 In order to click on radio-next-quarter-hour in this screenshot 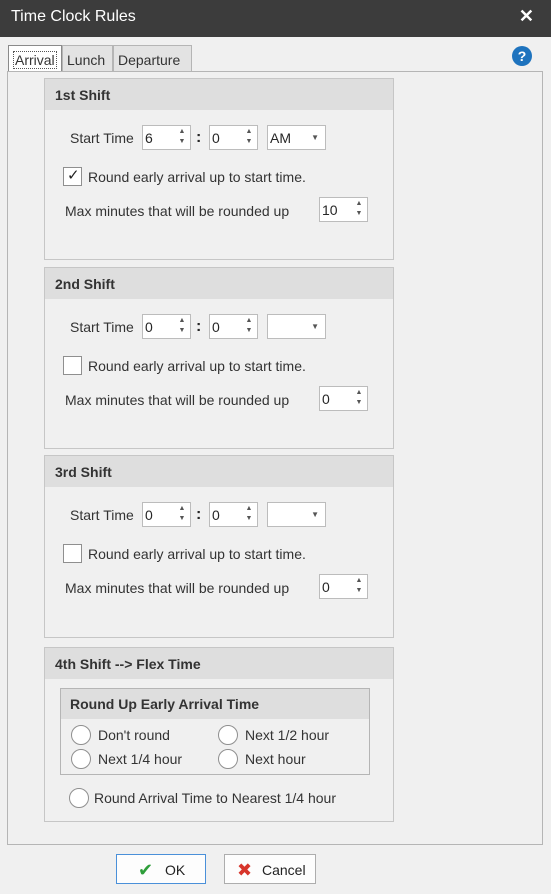, I will do `click(81, 759)`.